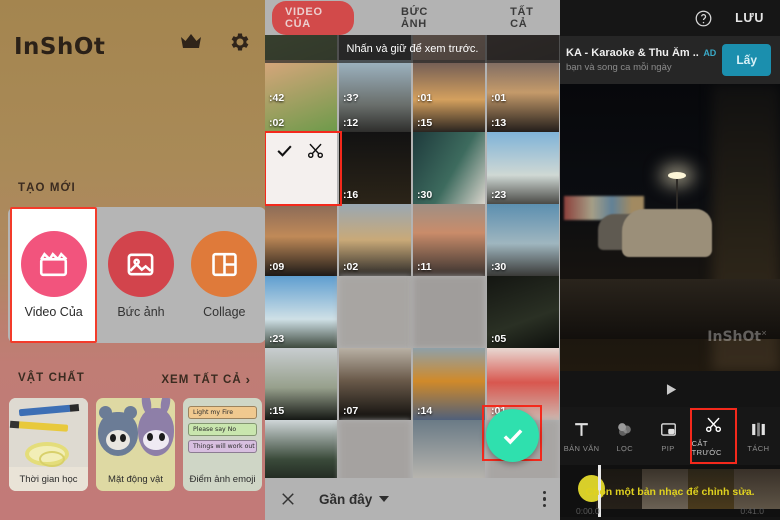  I want to click on collage-icon, so click(224, 264).